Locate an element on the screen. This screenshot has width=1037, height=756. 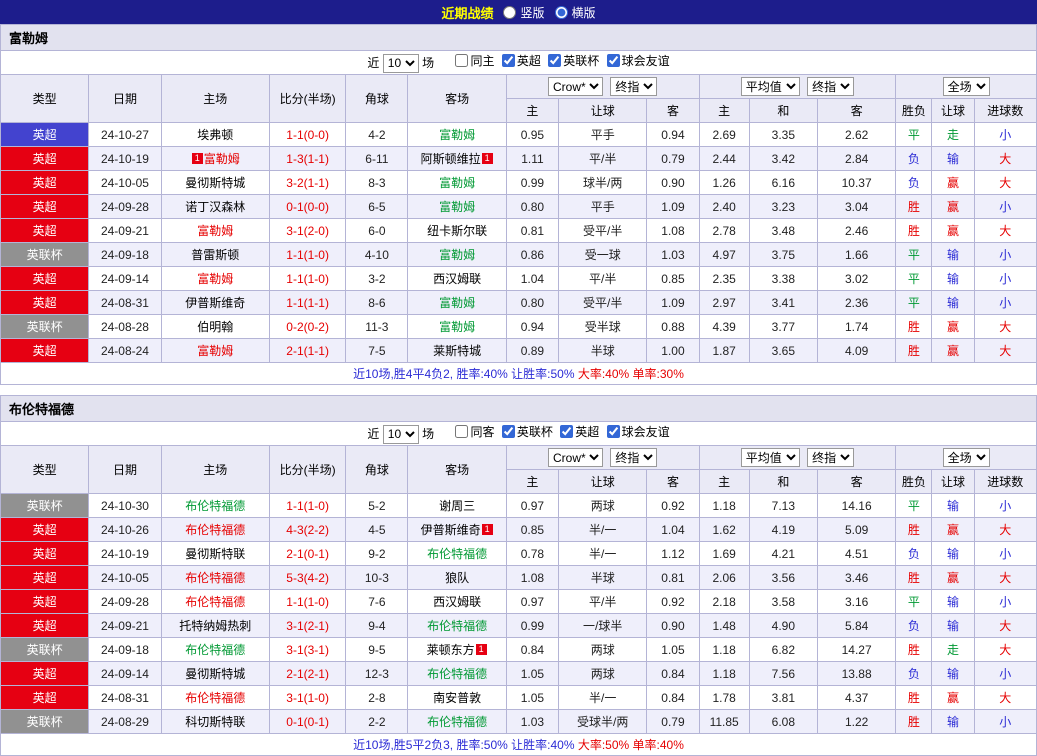
col-header-corner: 角球 is located at coordinates (377, 98).